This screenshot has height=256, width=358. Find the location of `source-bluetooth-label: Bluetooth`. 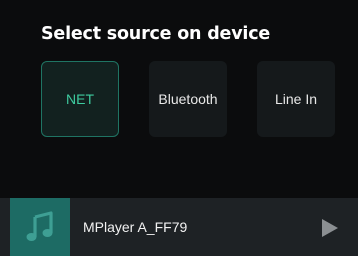

source-bluetooth-label: Bluetooth is located at coordinates (188, 99).